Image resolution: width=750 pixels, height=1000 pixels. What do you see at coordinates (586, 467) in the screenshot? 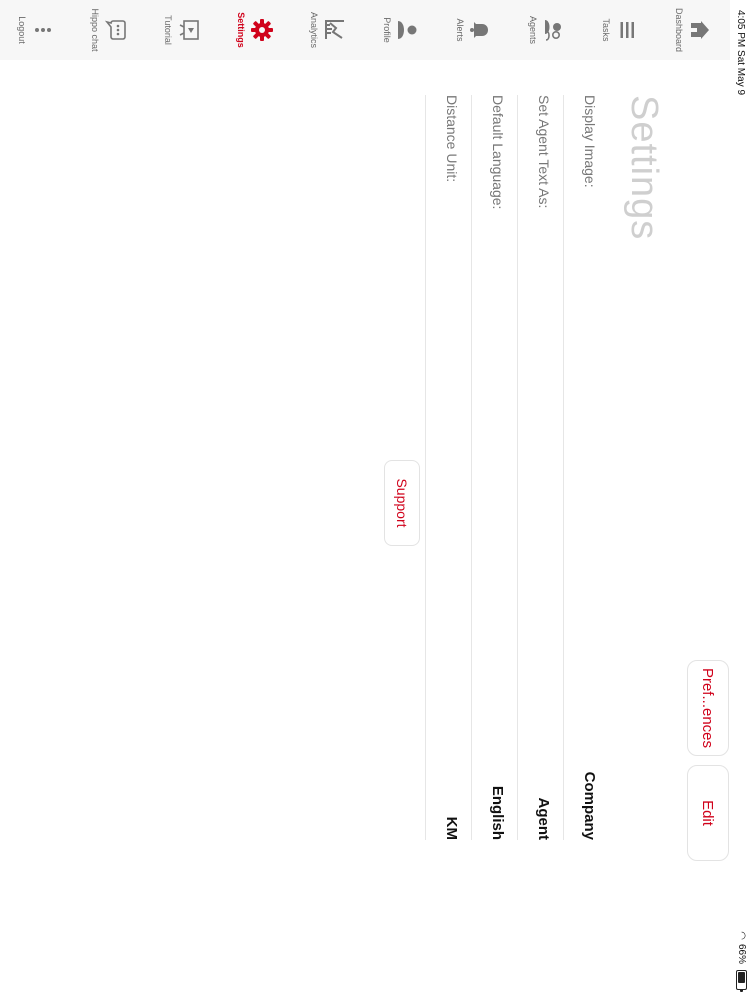
I see `setting-row-display-image: Display Image: Company` at bounding box center [586, 467].